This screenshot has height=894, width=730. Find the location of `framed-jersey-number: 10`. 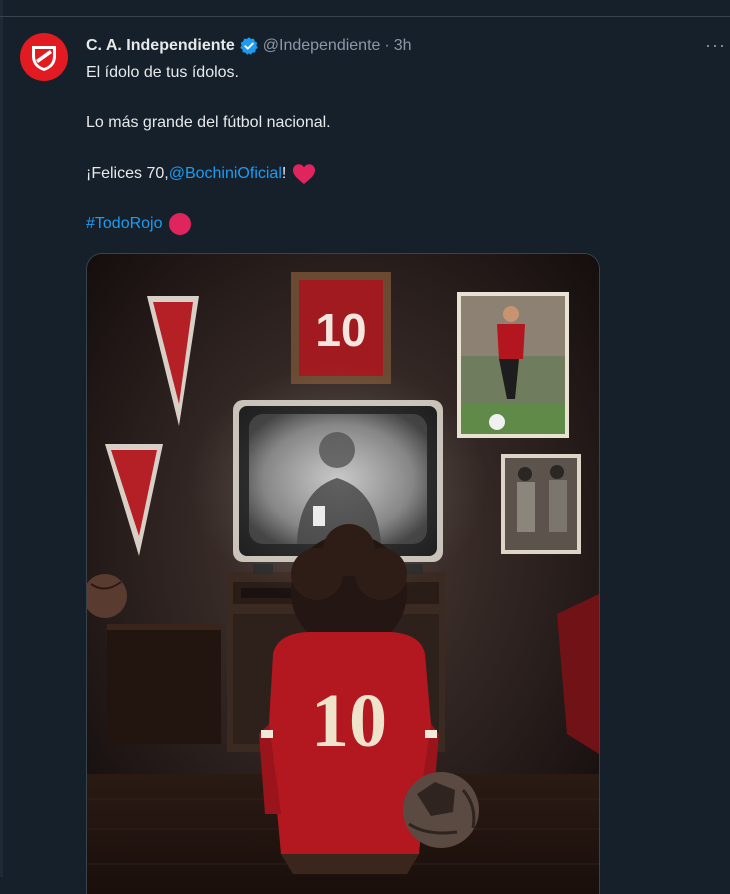

framed-jersey-number: 10 is located at coordinates (340, 330).